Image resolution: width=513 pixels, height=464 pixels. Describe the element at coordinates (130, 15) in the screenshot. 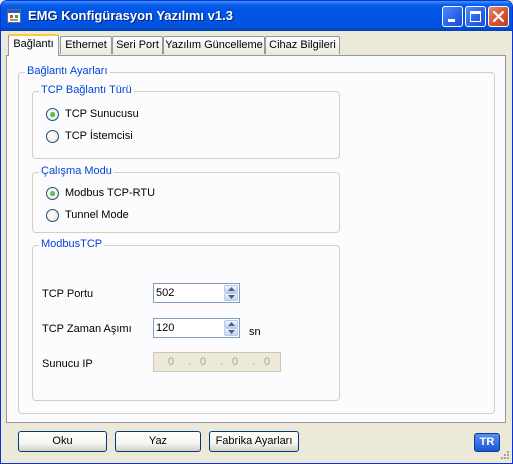

I see `window-title: EMG Konfigürasyon Yazılımı v1.3` at that location.